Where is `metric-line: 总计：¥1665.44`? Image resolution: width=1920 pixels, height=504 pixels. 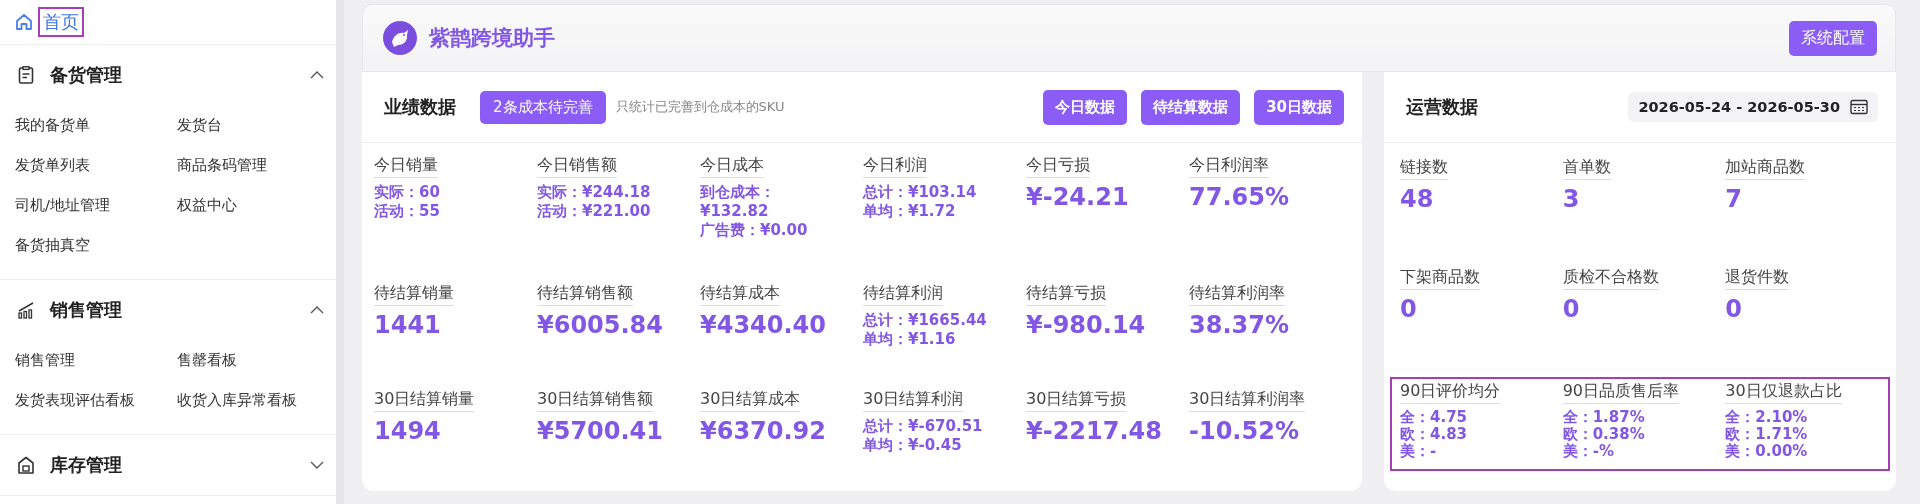 metric-line: 总计：¥1665.44 is located at coordinates (925, 320).